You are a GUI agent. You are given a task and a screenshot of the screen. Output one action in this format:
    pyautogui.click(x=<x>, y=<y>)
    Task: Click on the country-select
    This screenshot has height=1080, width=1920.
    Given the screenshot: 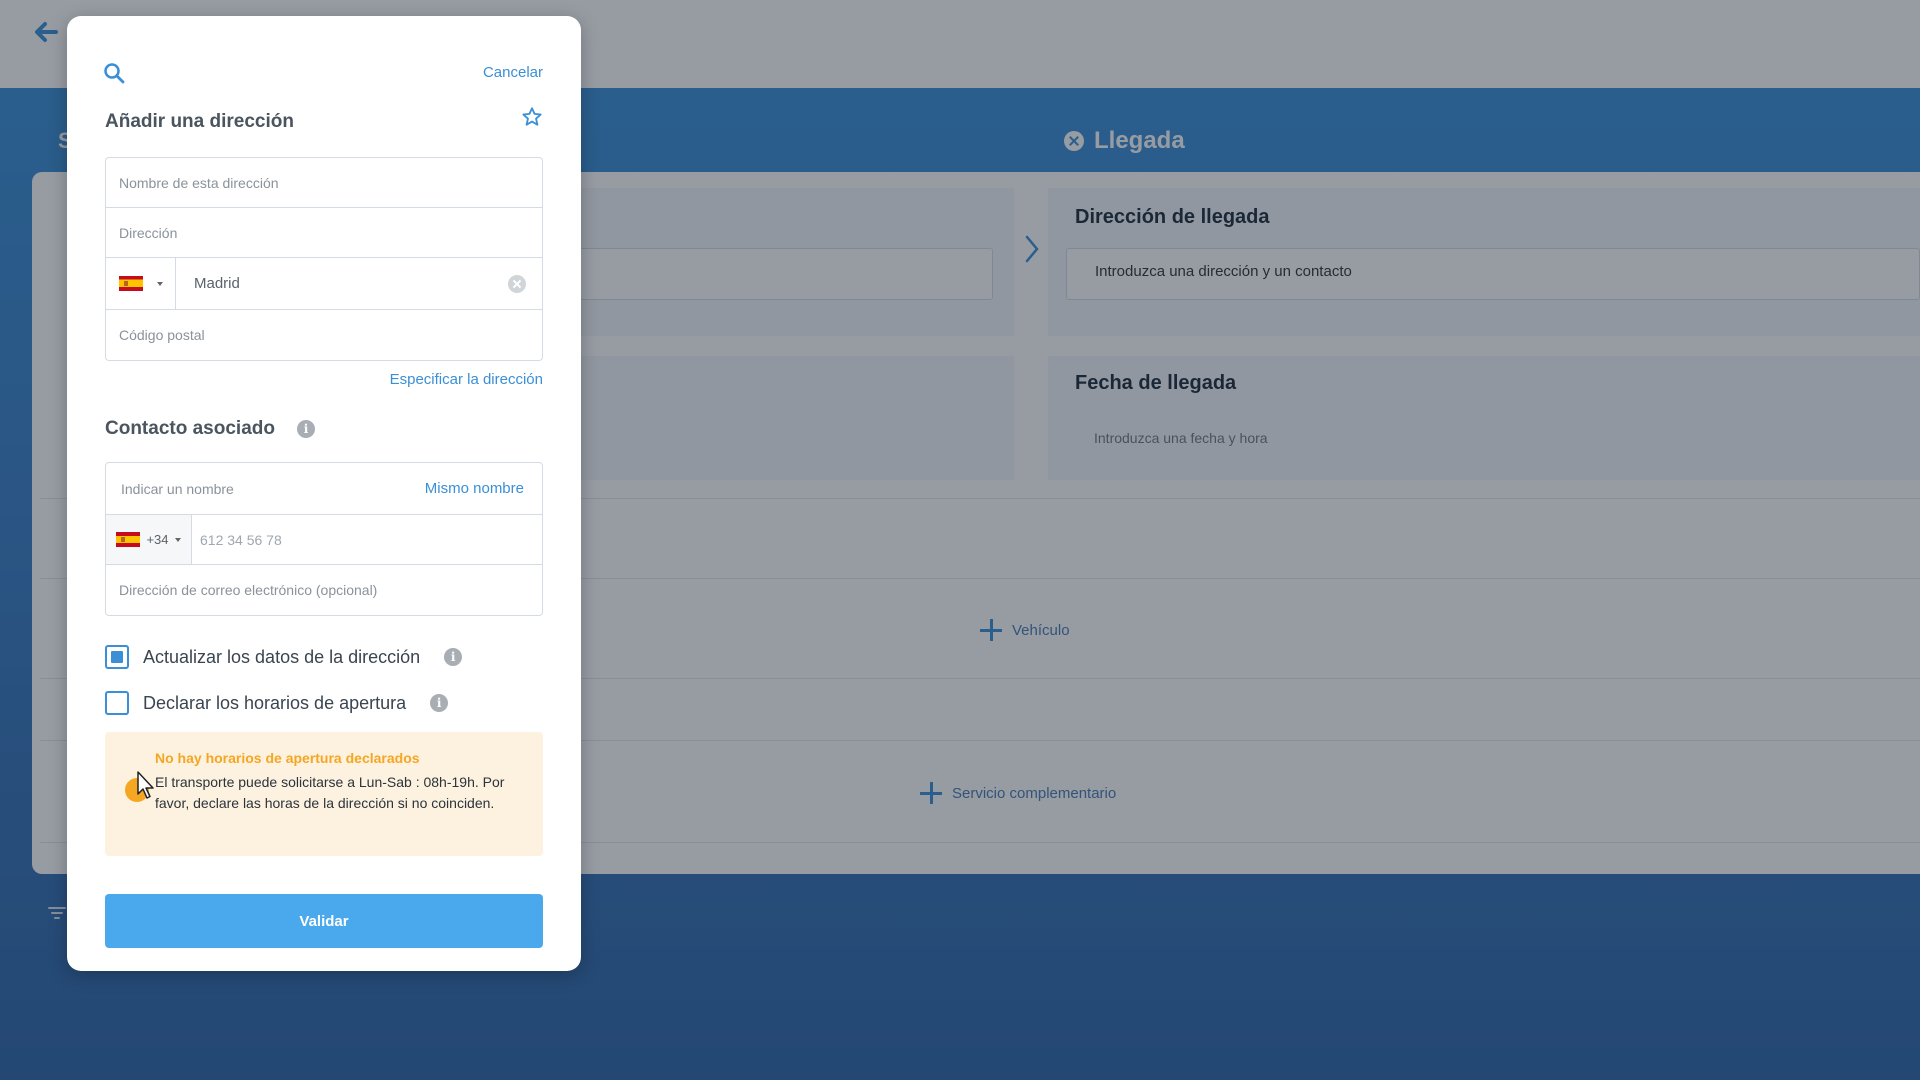 What is the action you would take?
    pyautogui.click(x=141, y=283)
    